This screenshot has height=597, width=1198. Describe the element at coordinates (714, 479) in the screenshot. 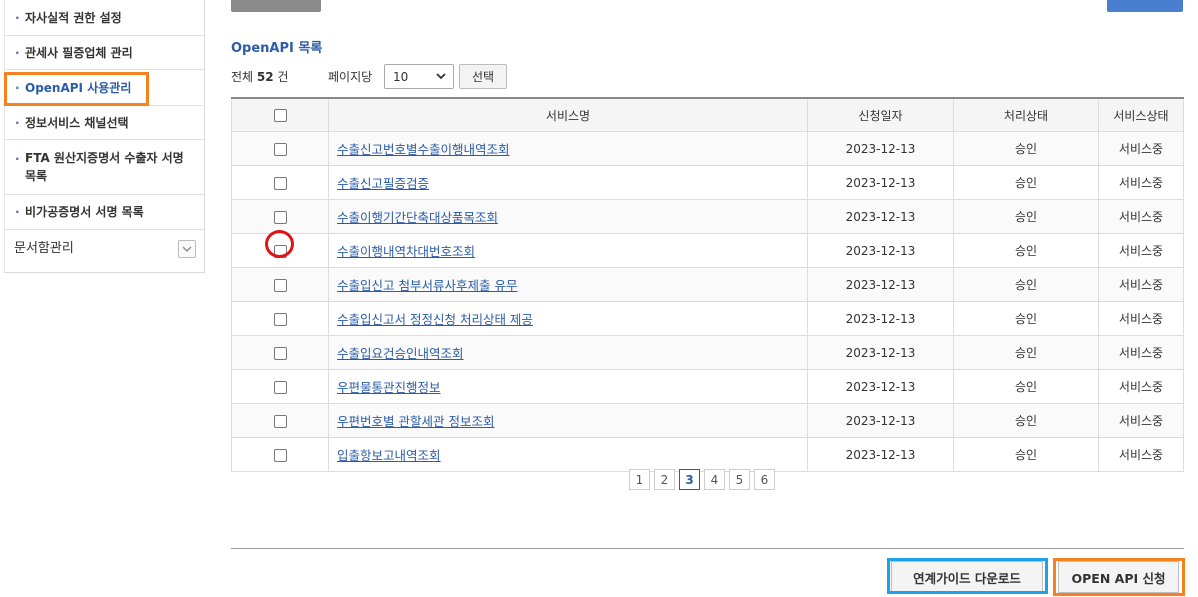

I see `page-4-link: 4` at that location.